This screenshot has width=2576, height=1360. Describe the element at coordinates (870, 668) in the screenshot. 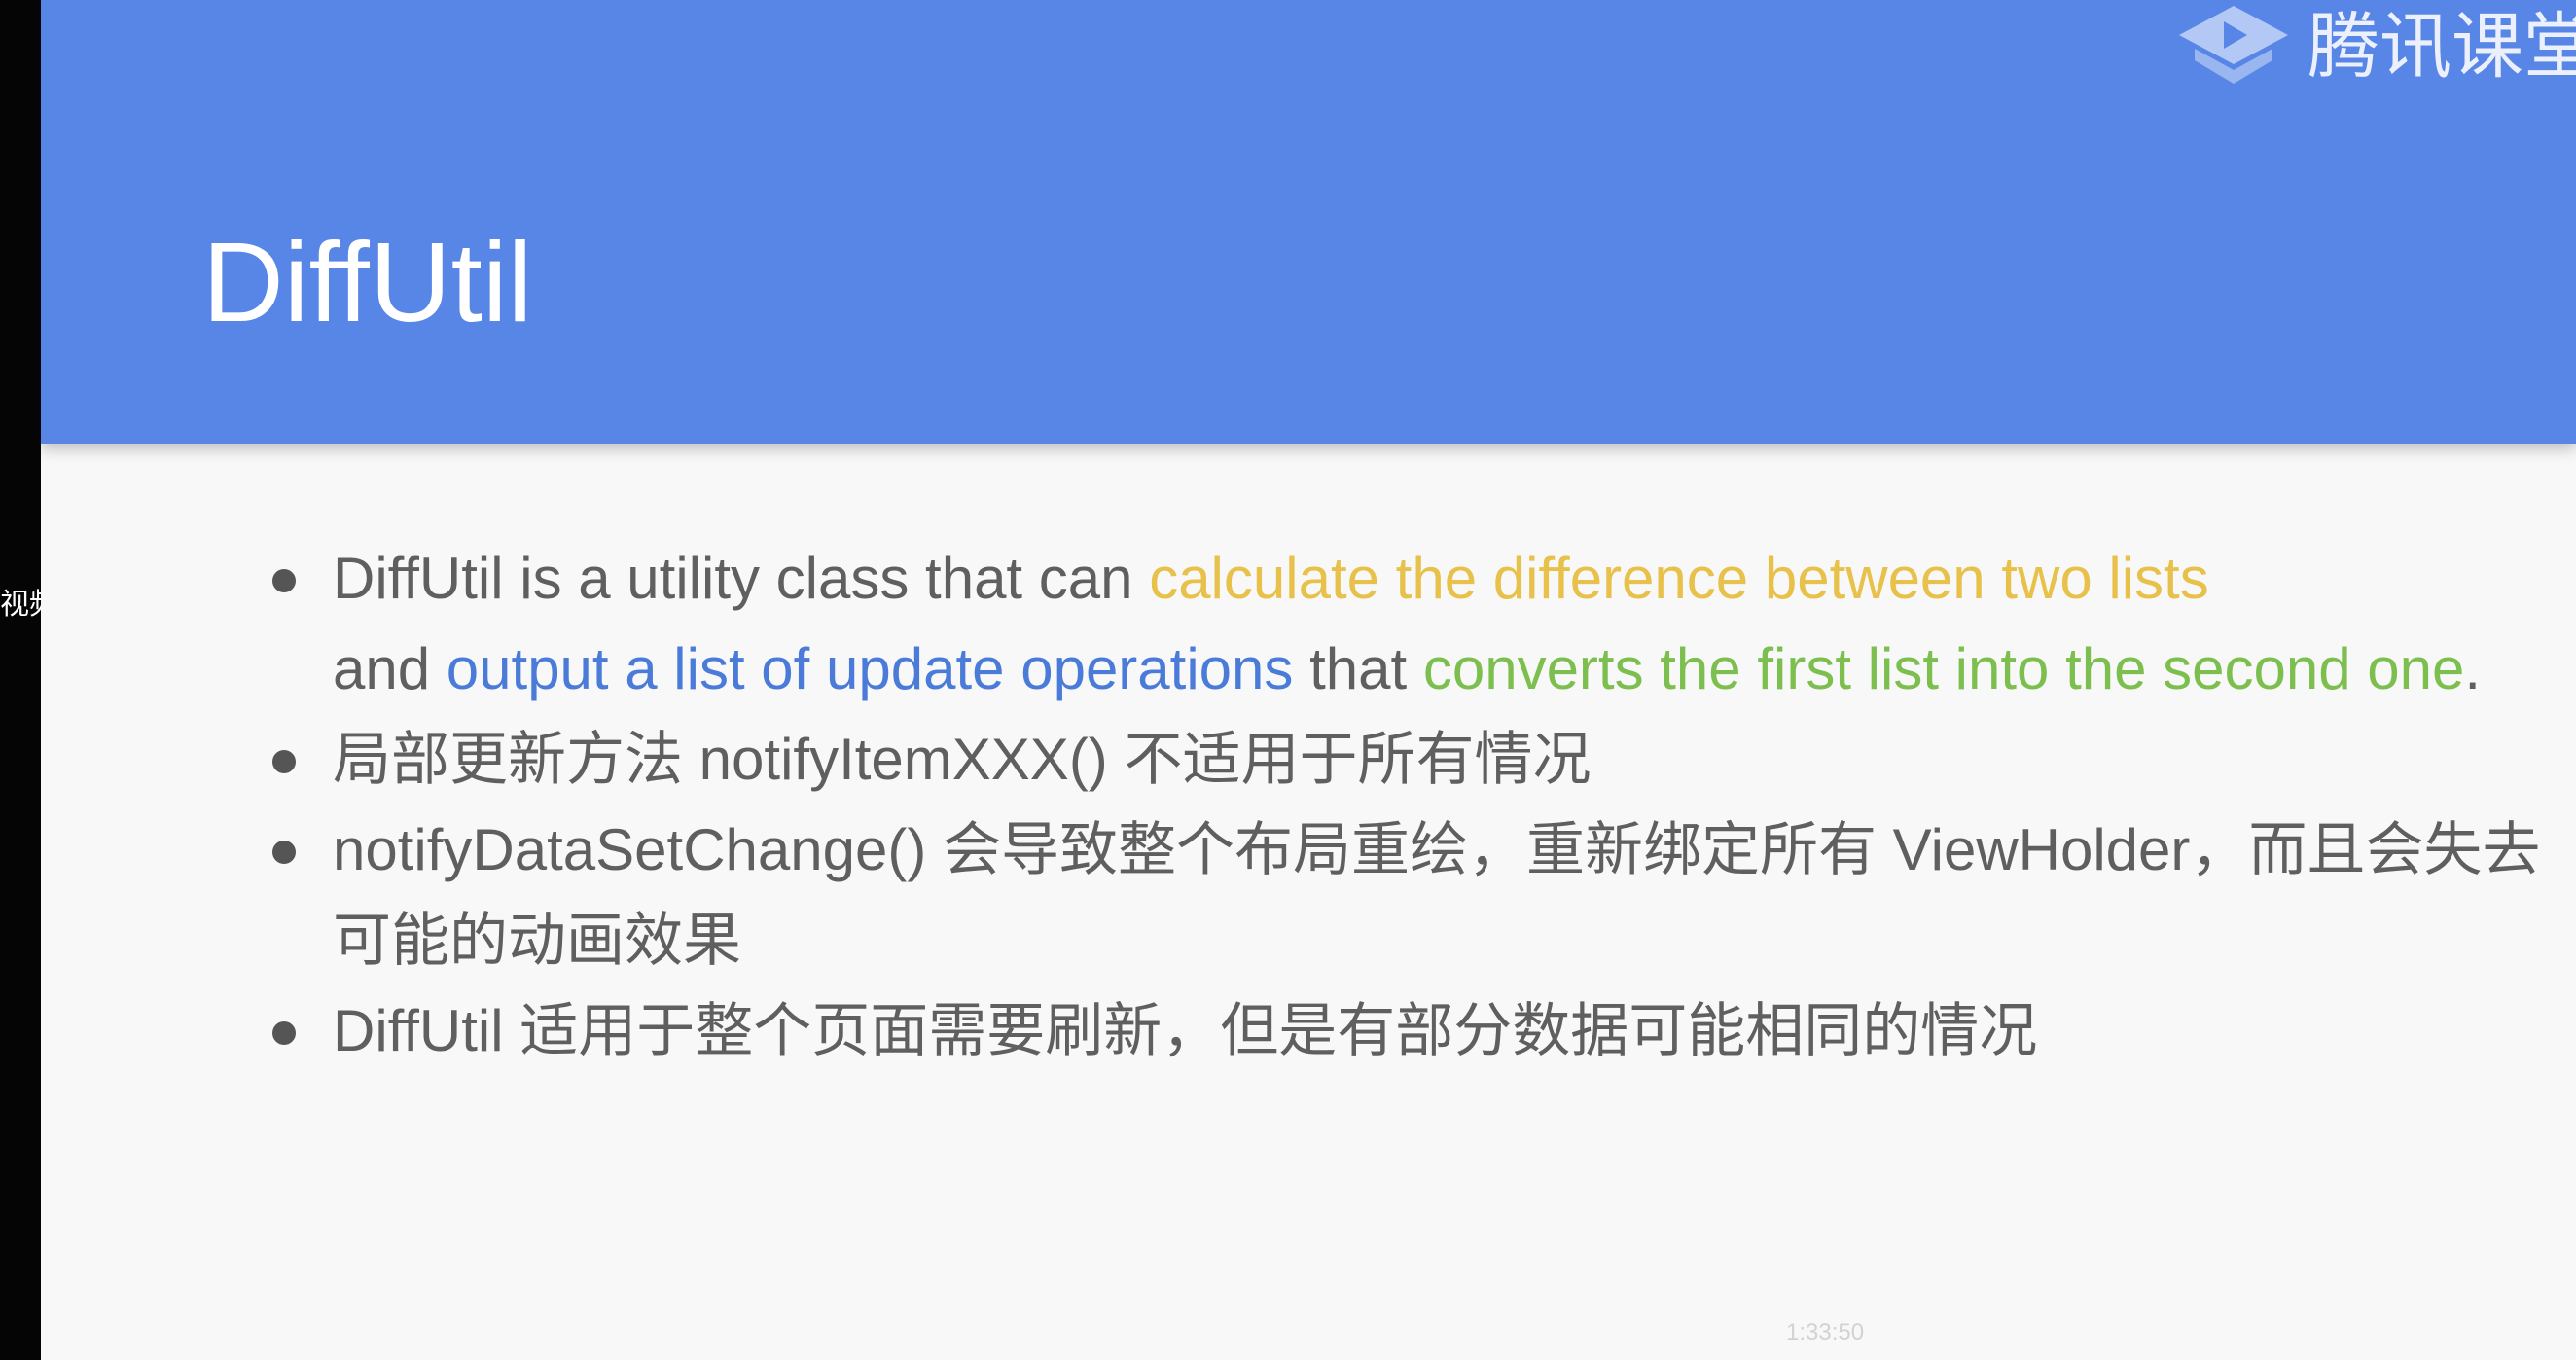

I see `highlight-blue-text: output a list of update operations` at that location.